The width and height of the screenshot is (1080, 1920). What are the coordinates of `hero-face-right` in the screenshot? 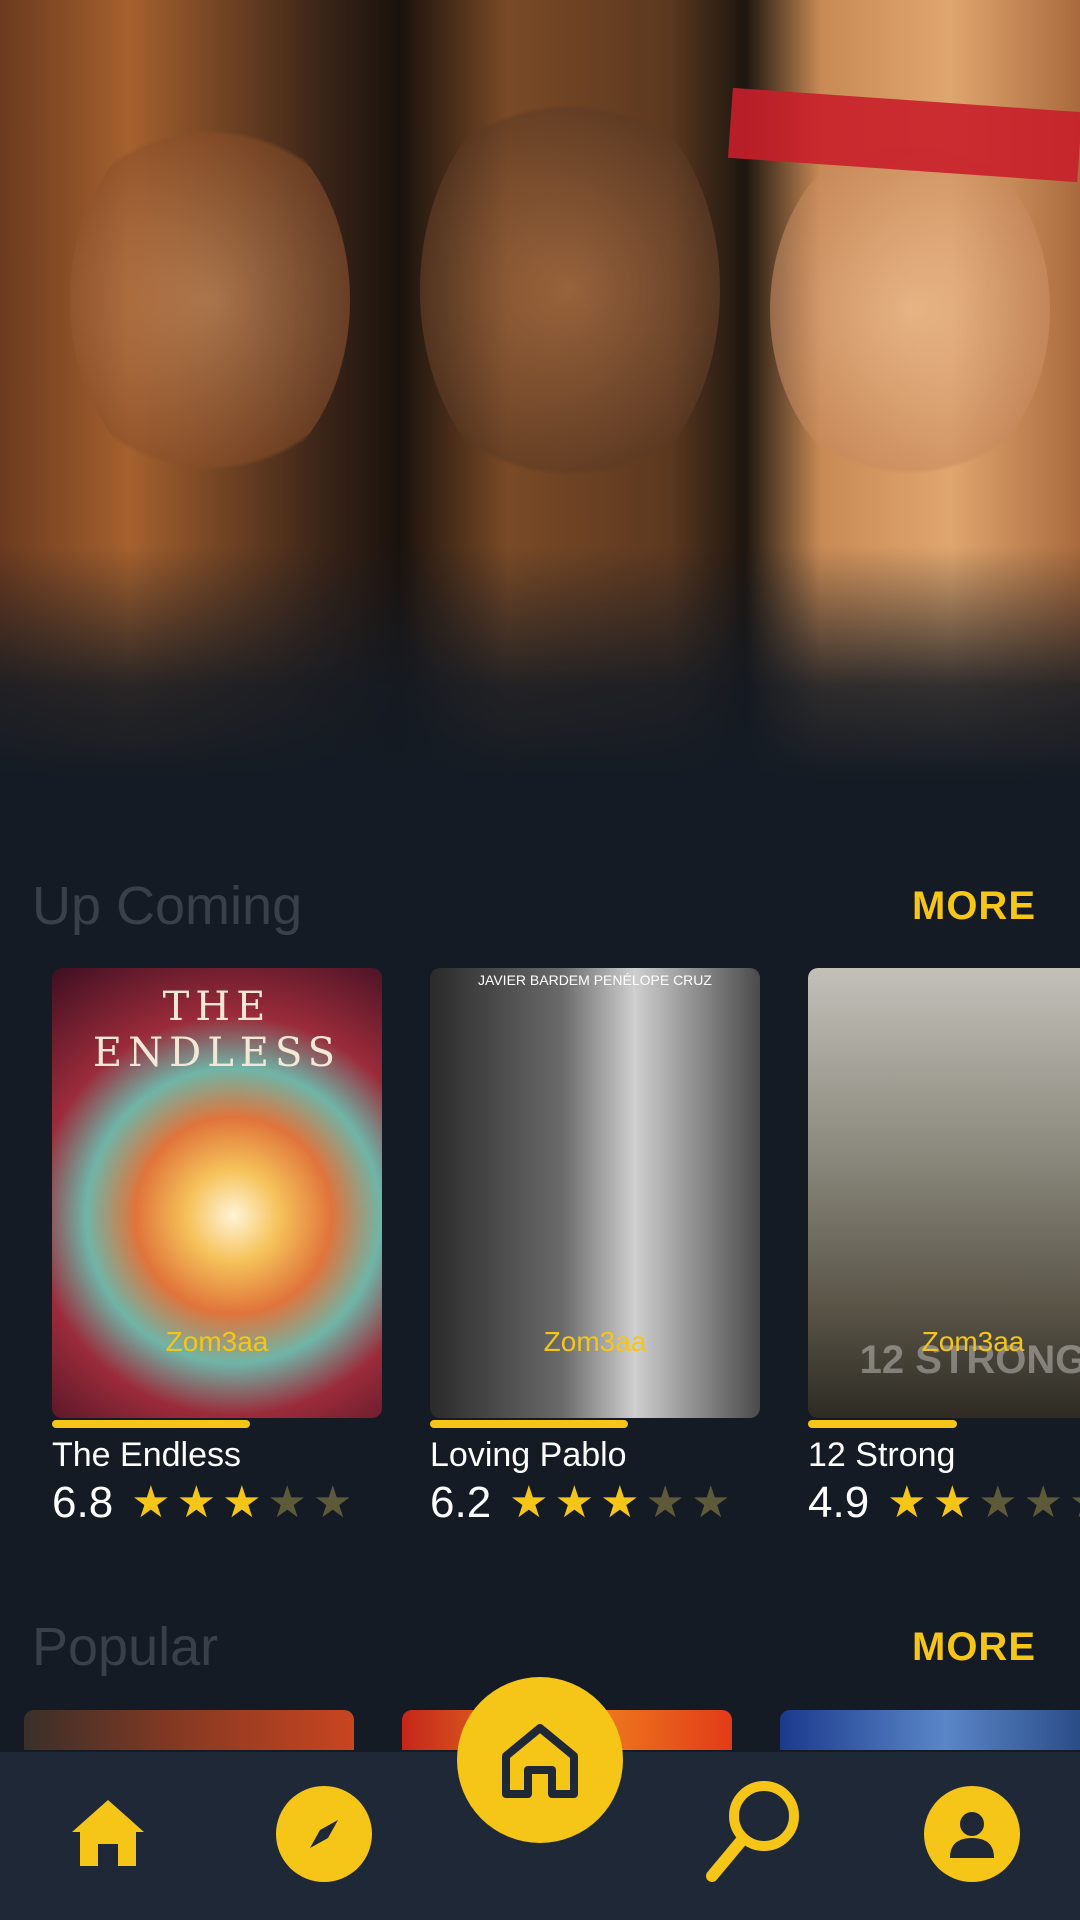 It's located at (910, 310).